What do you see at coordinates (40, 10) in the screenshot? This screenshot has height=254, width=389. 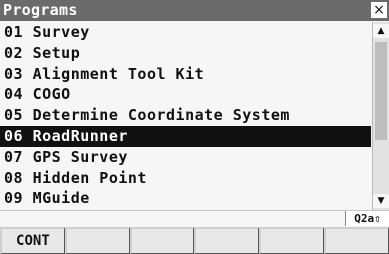 I see `window-title: Programs` at bounding box center [40, 10].